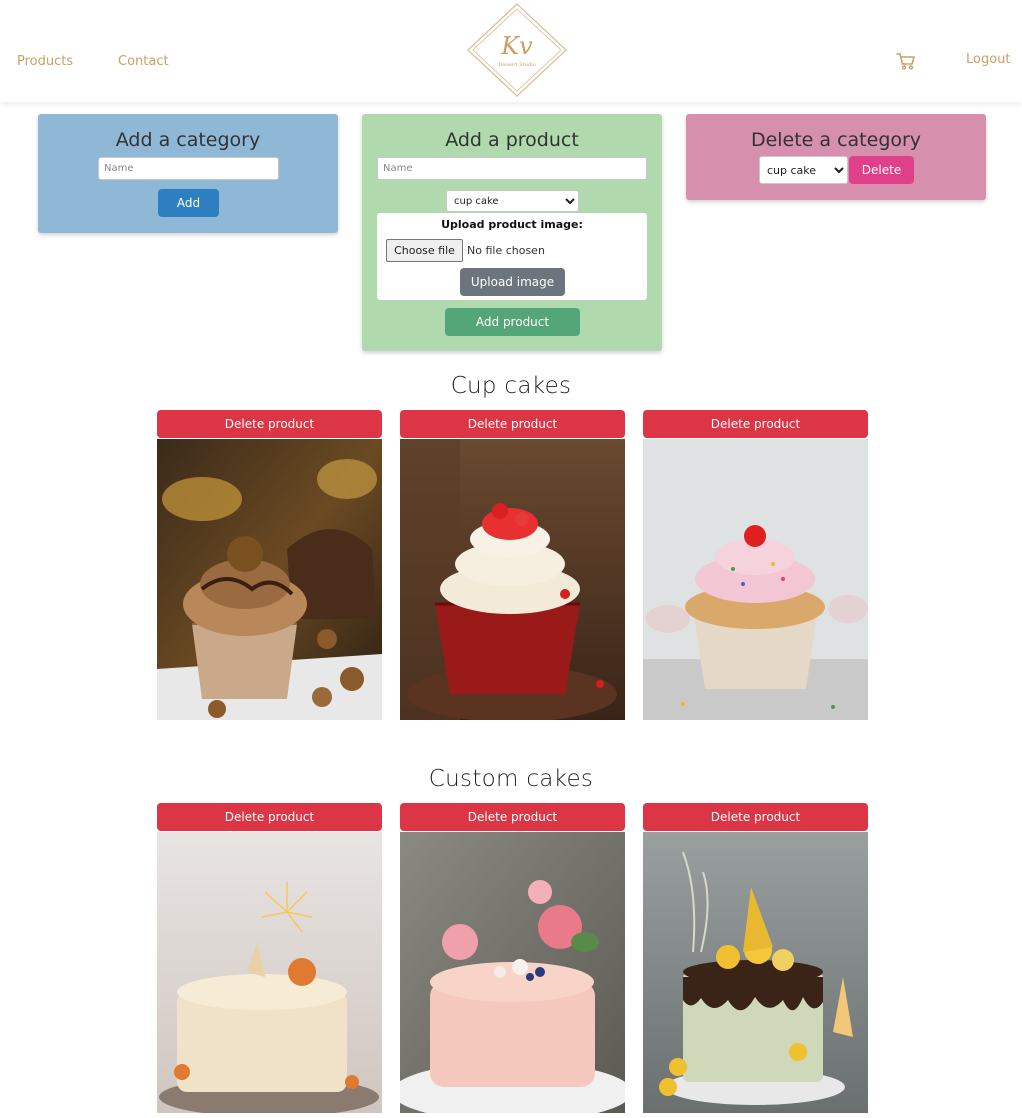 Image resolution: width=1022 pixels, height=1118 pixels. What do you see at coordinates (512, 140) in the screenshot?
I see `add-product-title: Add a product` at bounding box center [512, 140].